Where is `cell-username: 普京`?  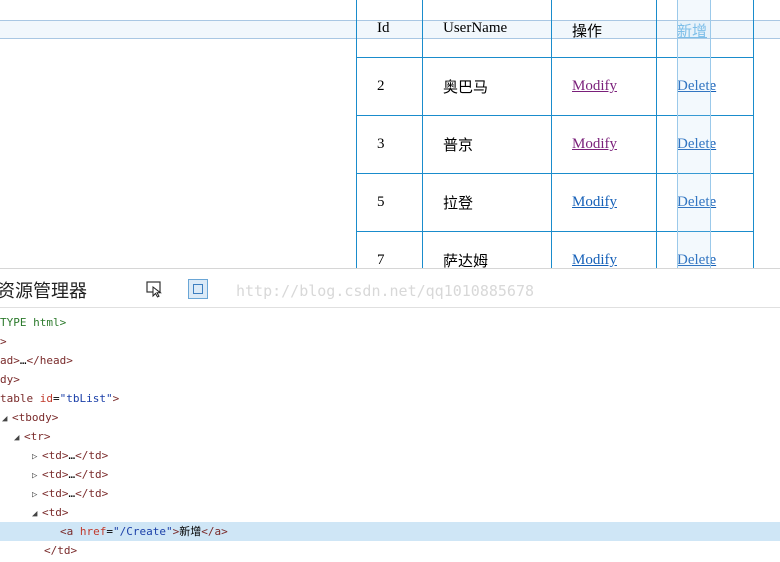 cell-username: 普京 is located at coordinates (487, 144).